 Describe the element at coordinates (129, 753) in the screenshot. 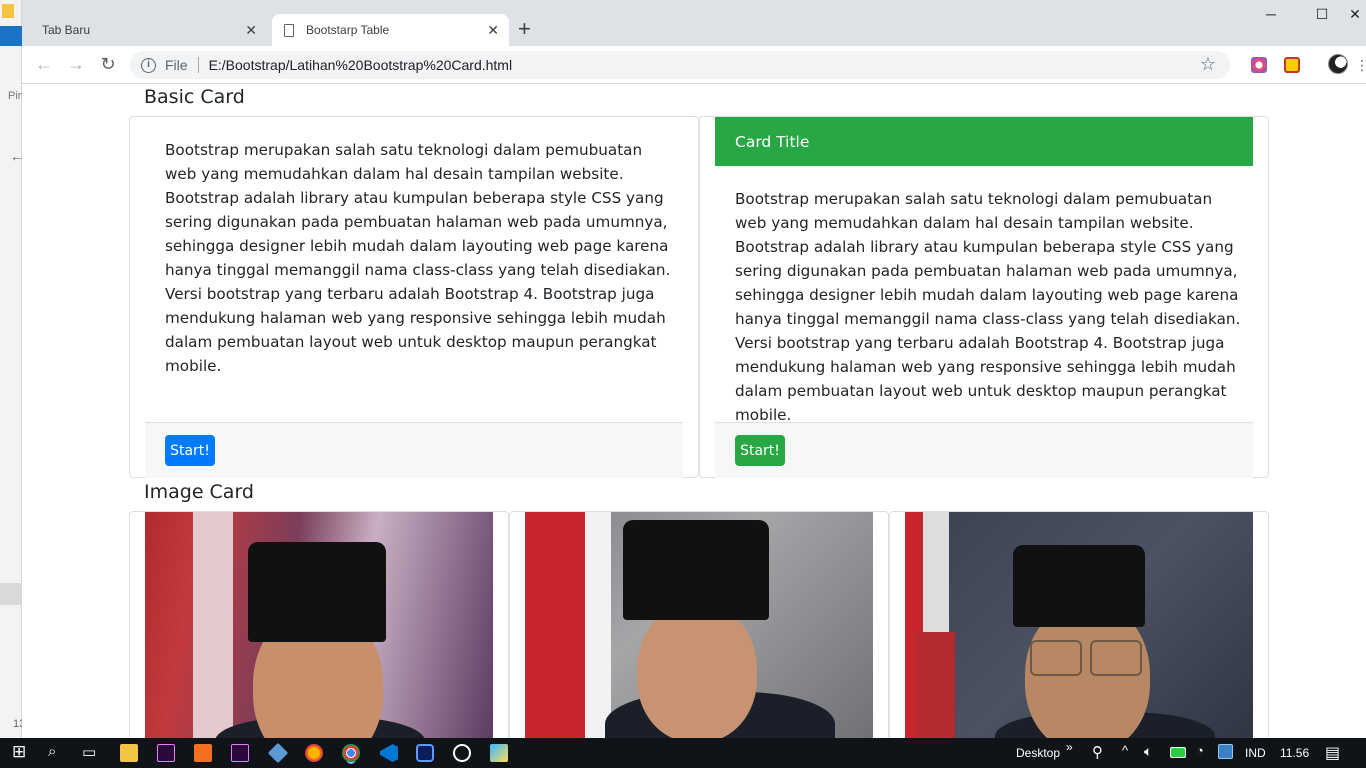

I see `file-explorer-icon` at that location.